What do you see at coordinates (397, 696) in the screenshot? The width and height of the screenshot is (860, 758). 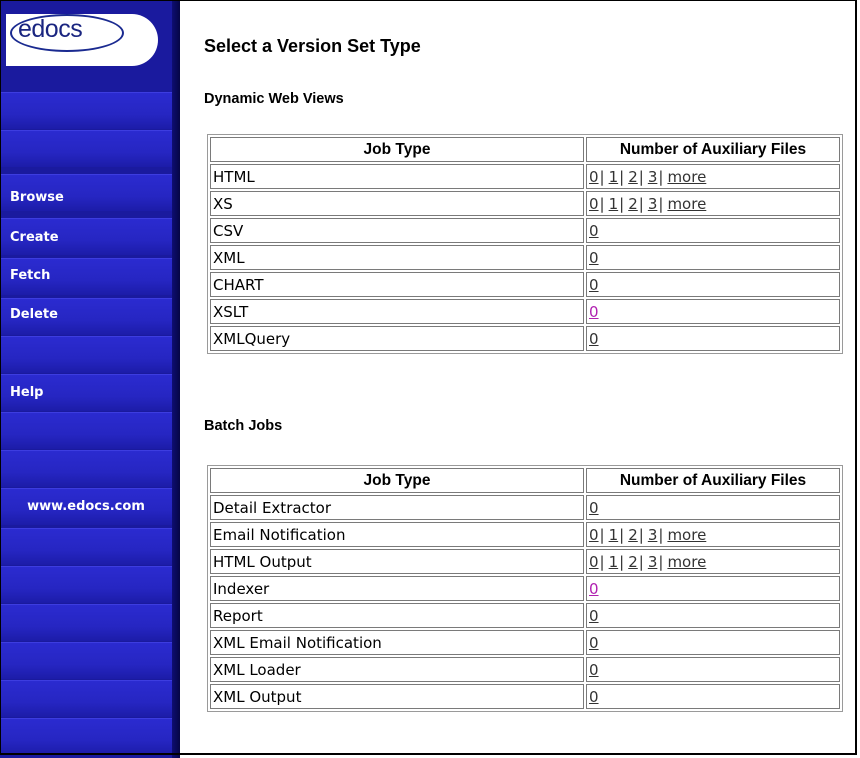 I see `job-type-cell: XML Output` at bounding box center [397, 696].